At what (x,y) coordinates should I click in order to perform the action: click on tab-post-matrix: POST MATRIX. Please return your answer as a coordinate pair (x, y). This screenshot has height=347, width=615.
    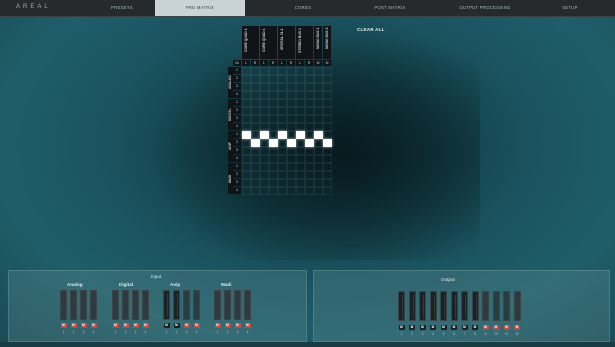
    Looking at the image, I should click on (390, 8).